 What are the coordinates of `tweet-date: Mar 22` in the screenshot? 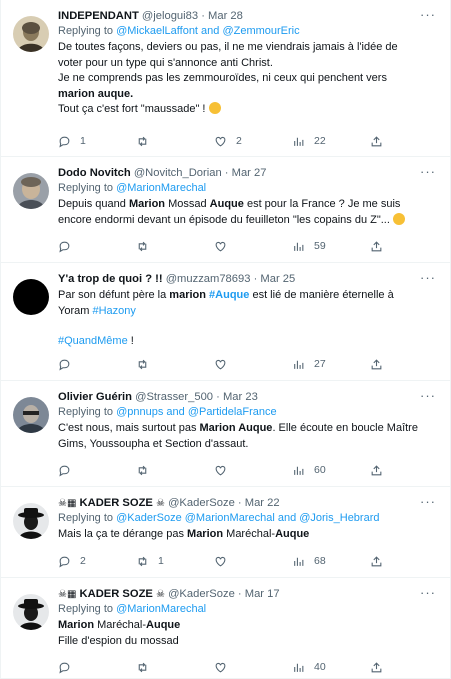 It's located at (262, 503).